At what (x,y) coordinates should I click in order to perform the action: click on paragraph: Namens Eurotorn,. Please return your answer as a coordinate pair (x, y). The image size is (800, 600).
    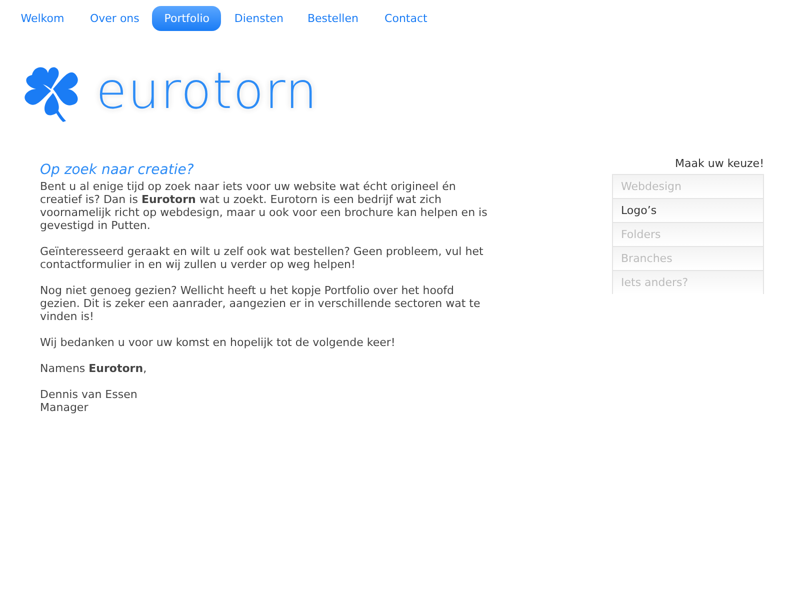
    Looking at the image, I should click on (94, 368).